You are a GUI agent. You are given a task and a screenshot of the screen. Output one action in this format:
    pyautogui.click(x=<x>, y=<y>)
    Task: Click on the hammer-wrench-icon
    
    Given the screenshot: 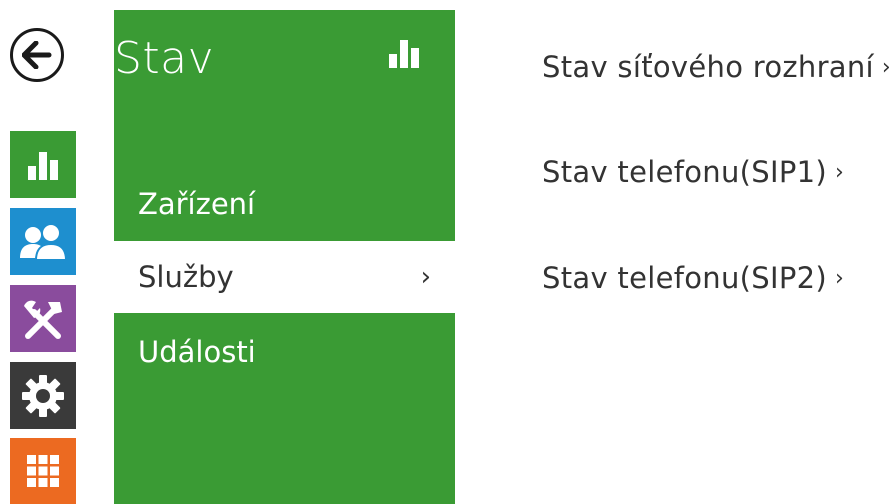 What is the action you would take?
    pyautogui.click(x=43, y=319)
    